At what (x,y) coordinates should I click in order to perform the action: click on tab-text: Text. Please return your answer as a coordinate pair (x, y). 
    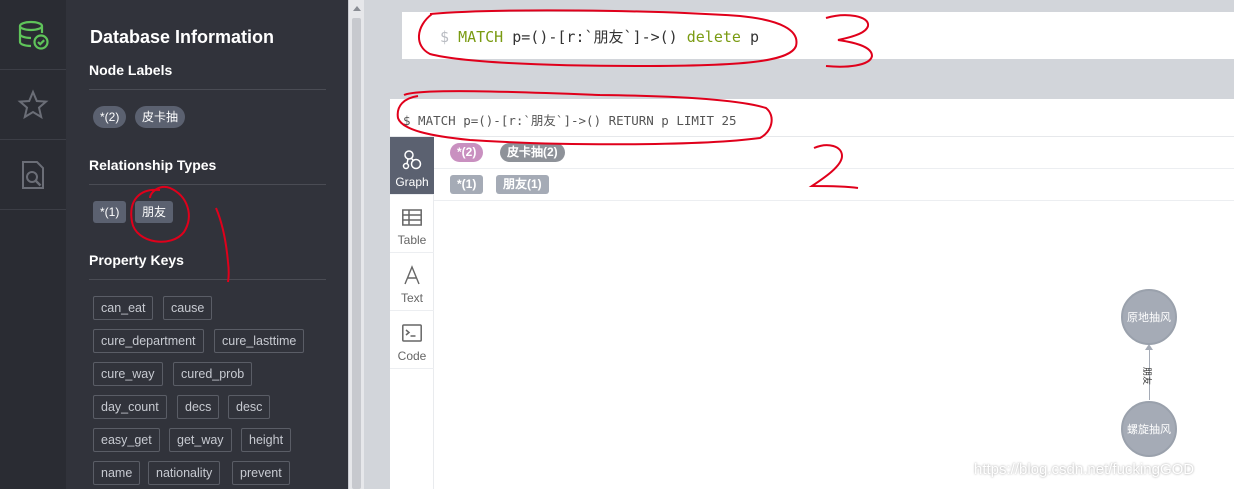
    Looking at the image, I should click on (412, 282).